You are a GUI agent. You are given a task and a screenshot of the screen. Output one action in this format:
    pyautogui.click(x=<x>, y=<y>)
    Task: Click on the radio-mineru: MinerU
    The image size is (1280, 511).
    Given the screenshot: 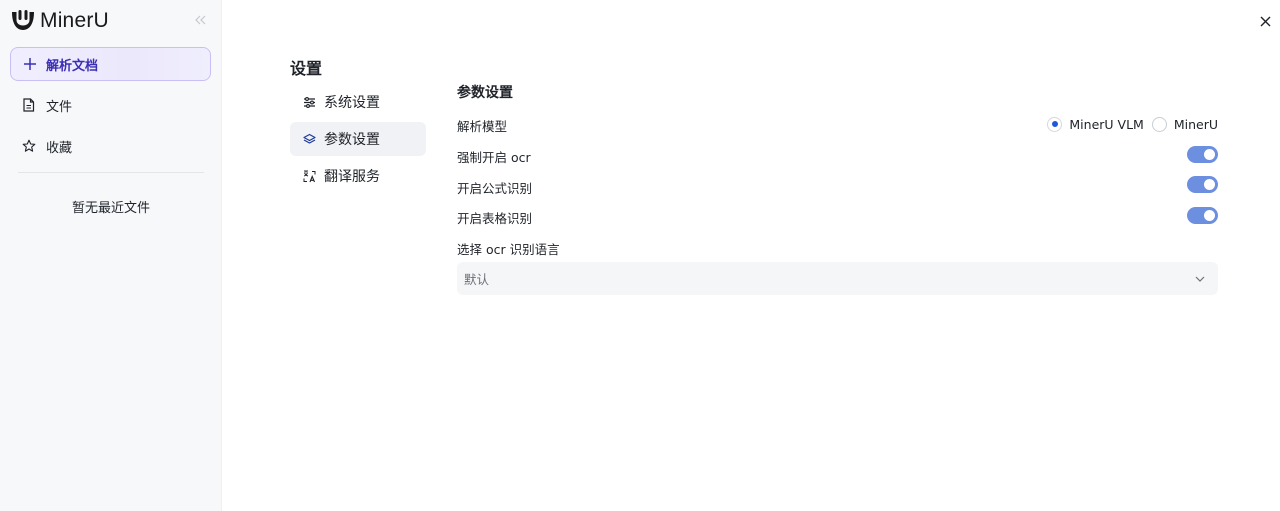 What is the action you would take?
    pyautogui.click(x=1184, y=124)
    